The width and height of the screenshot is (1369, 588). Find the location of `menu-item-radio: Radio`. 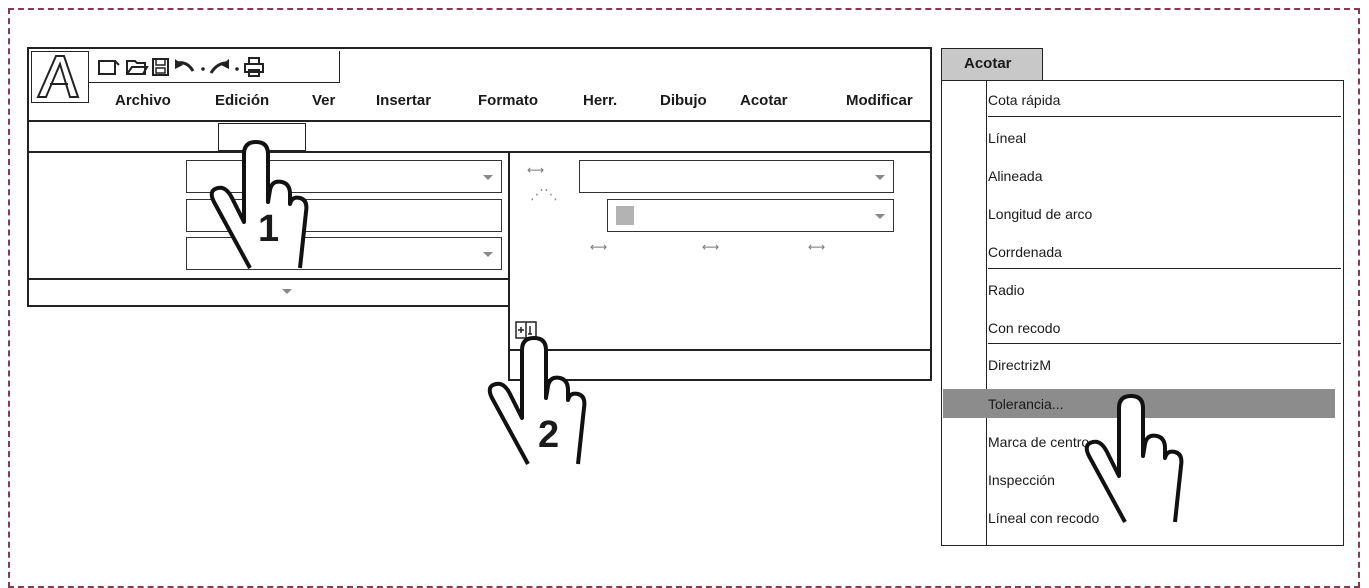

menu-item-radio: Radio is located at coordinates (1006, 290).